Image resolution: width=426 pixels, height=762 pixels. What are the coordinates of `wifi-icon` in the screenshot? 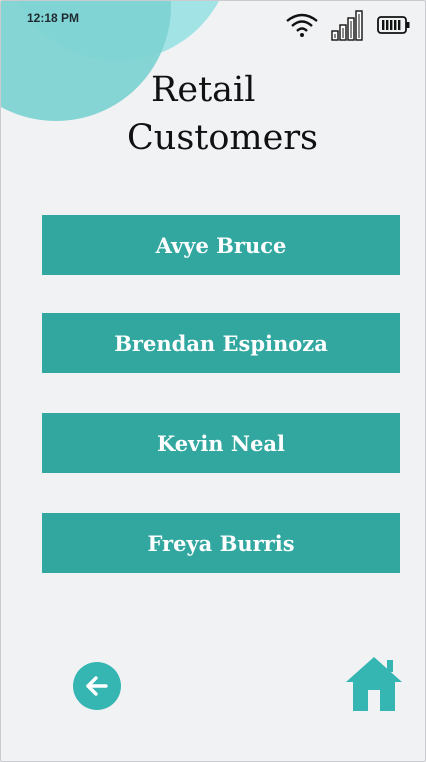 It's located at (302, 25).